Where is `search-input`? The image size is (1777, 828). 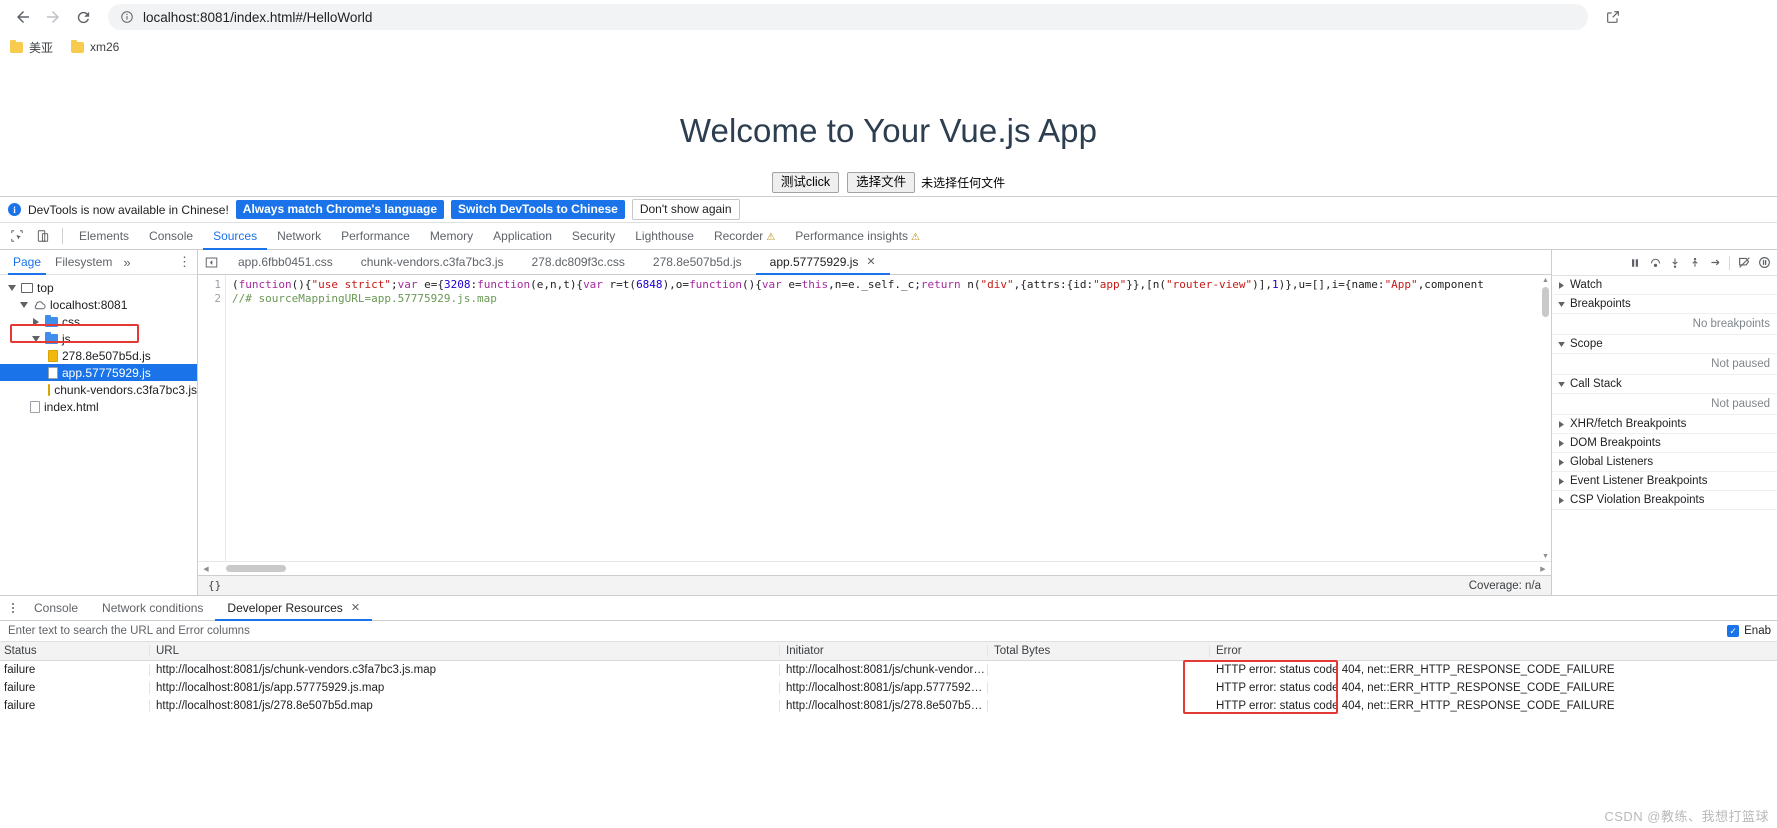 search-input is located at coordinates (867, 631).